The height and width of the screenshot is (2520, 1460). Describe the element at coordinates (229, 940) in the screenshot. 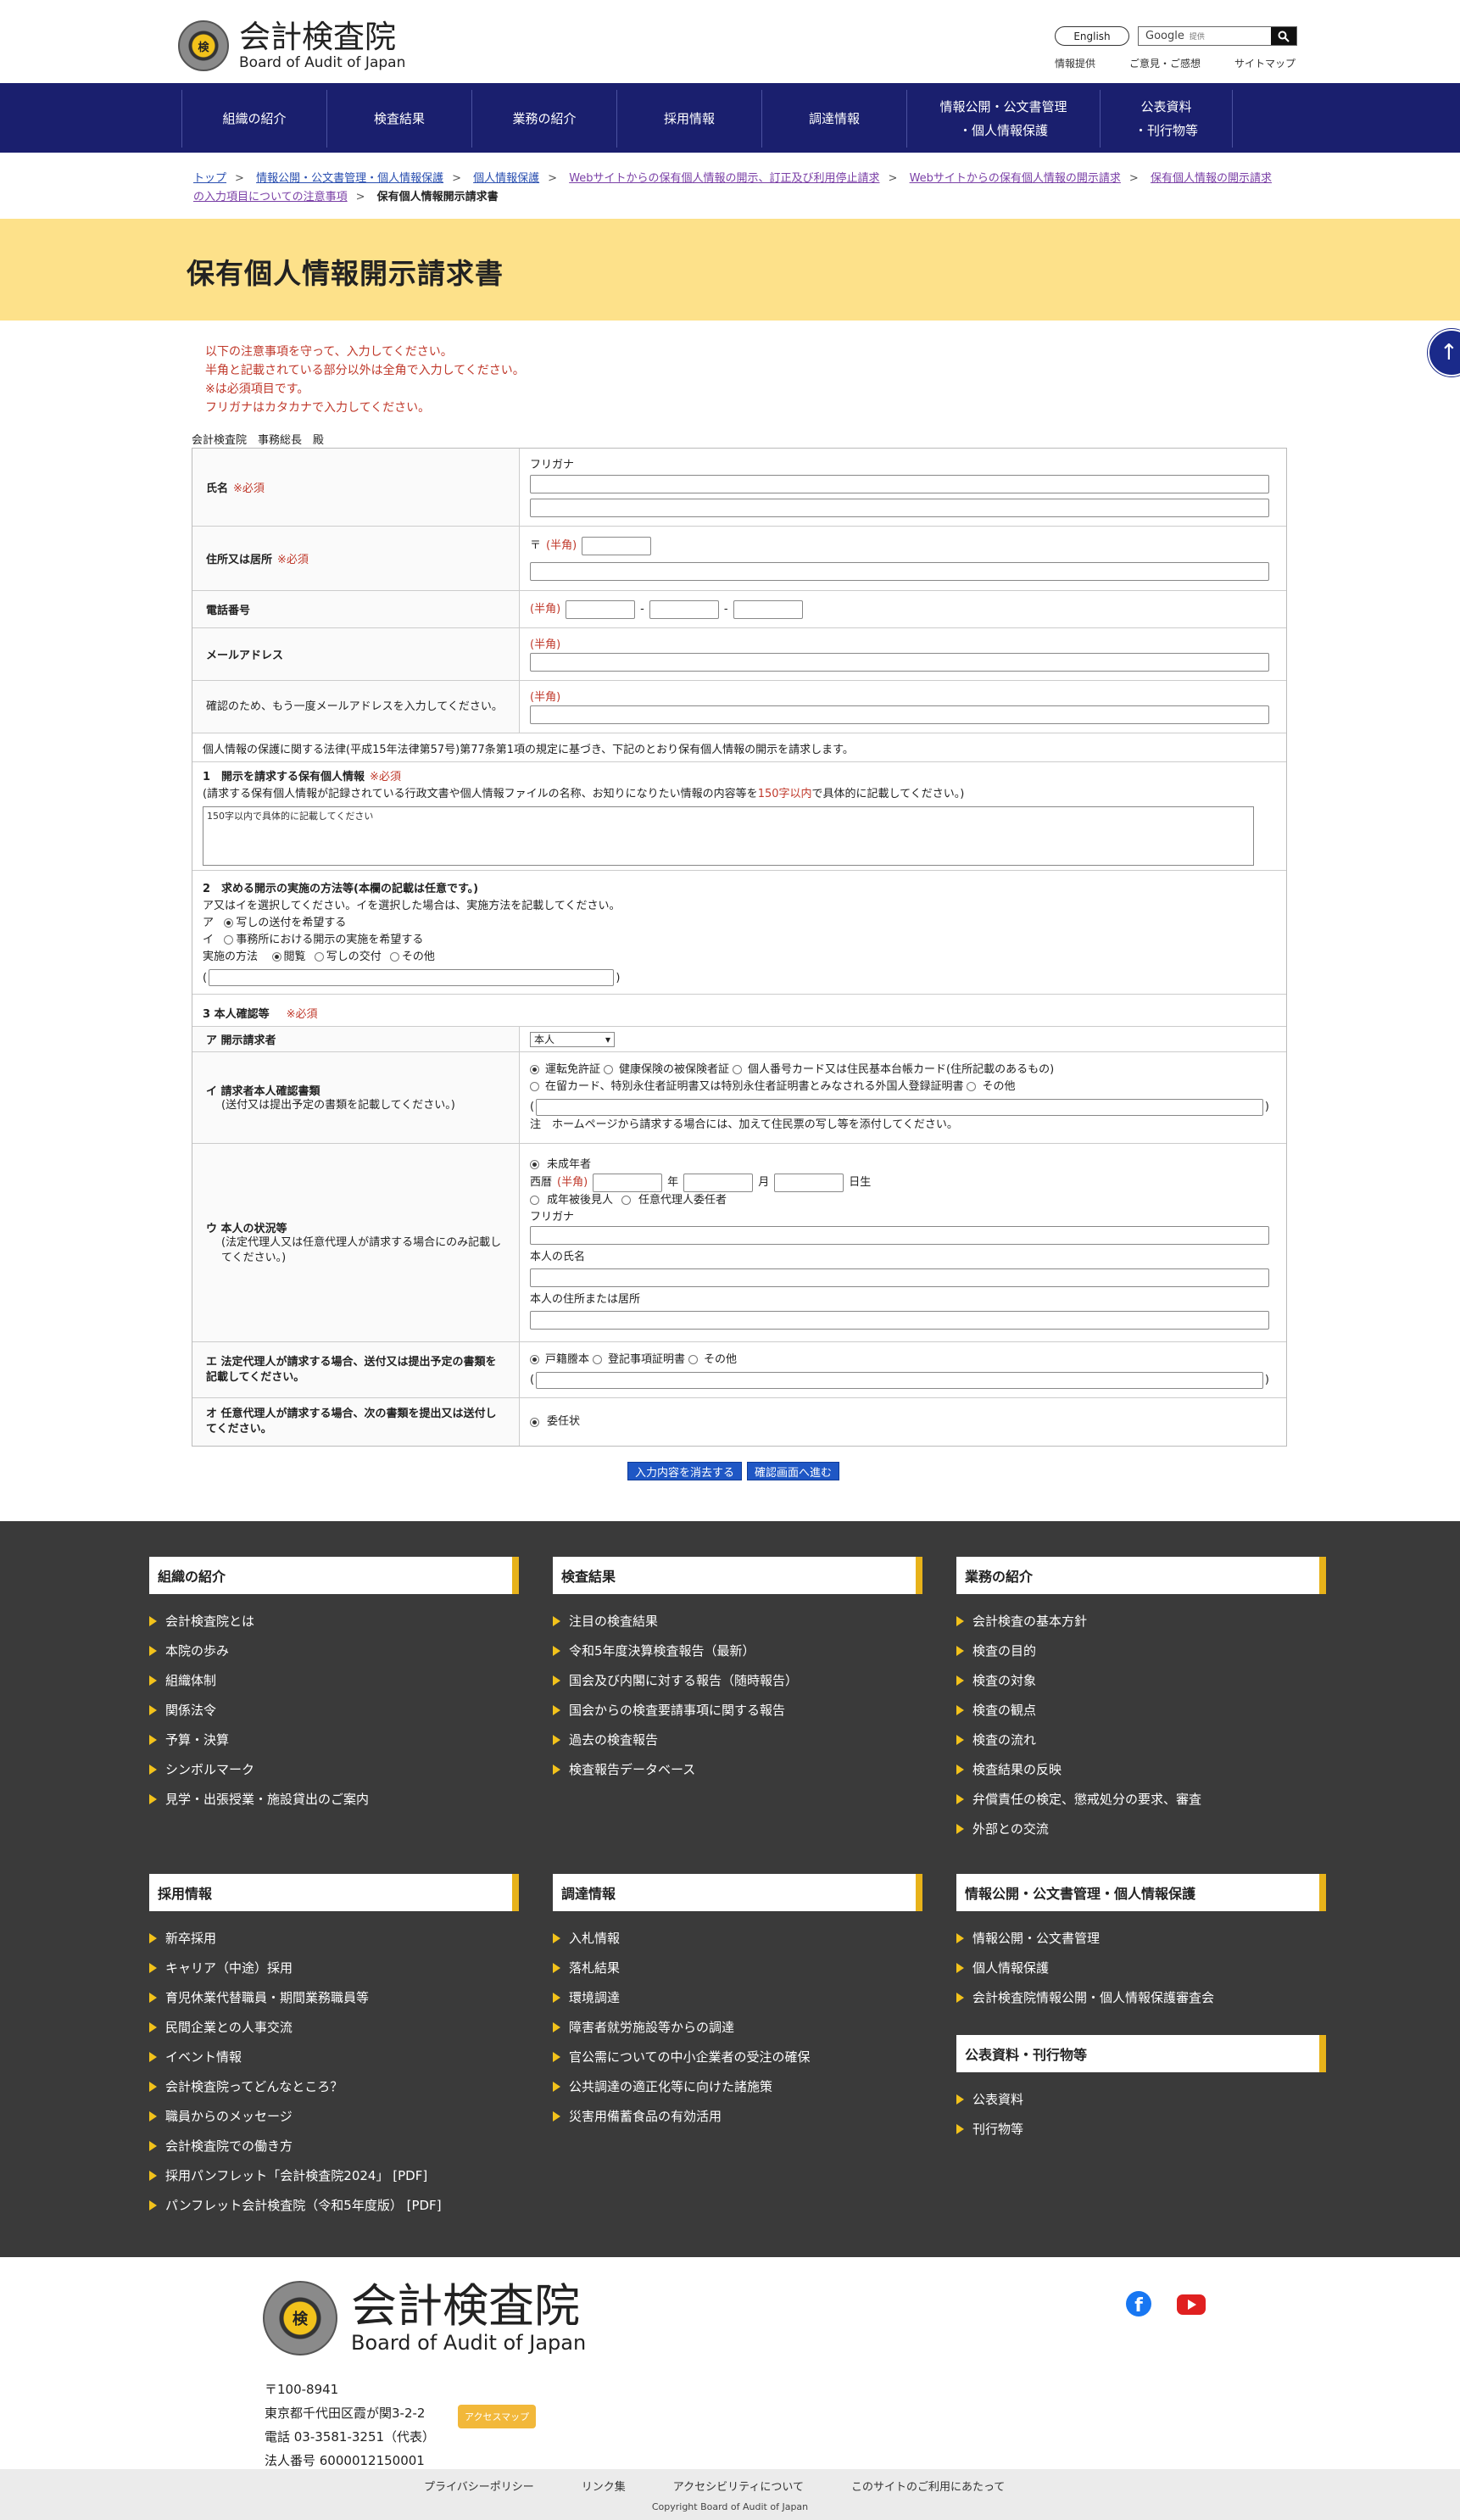

I see `radio-office-disclosure` at that location.